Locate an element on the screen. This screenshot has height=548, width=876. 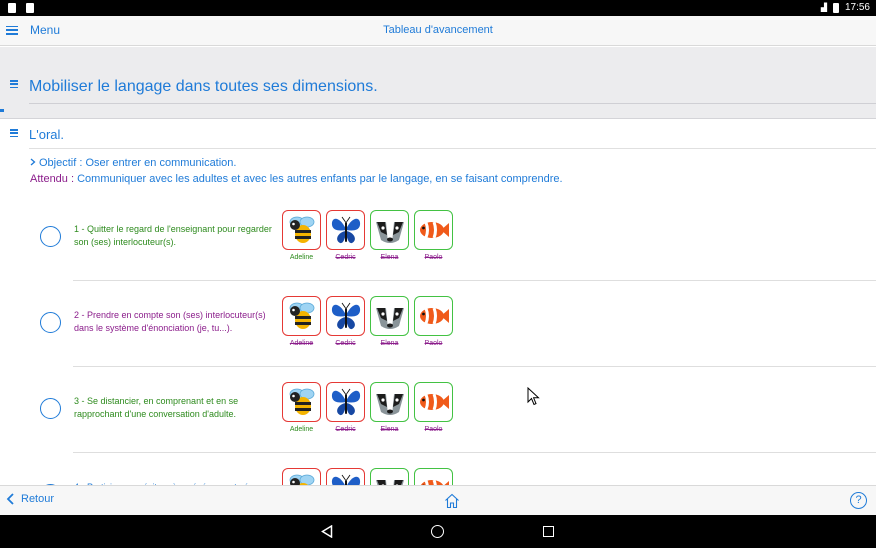
page-title: Tableau d'avancement is located at coordinates (438, 30).